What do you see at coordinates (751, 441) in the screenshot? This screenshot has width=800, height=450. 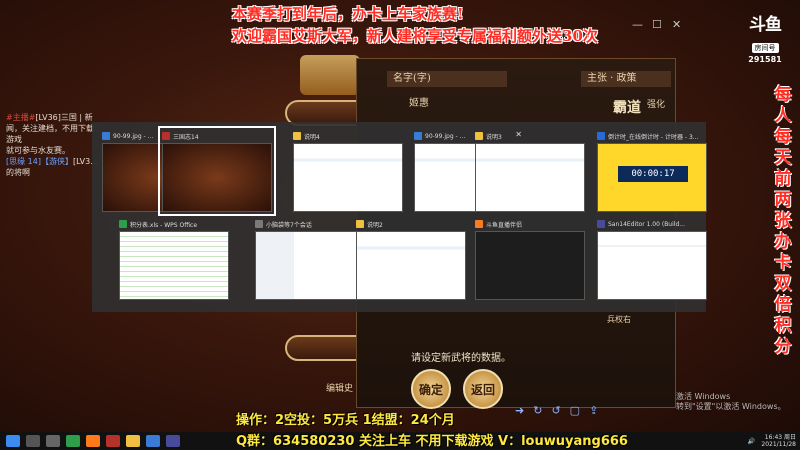 I see `volume-icon: 🔊` at bounding box center [751, 441].